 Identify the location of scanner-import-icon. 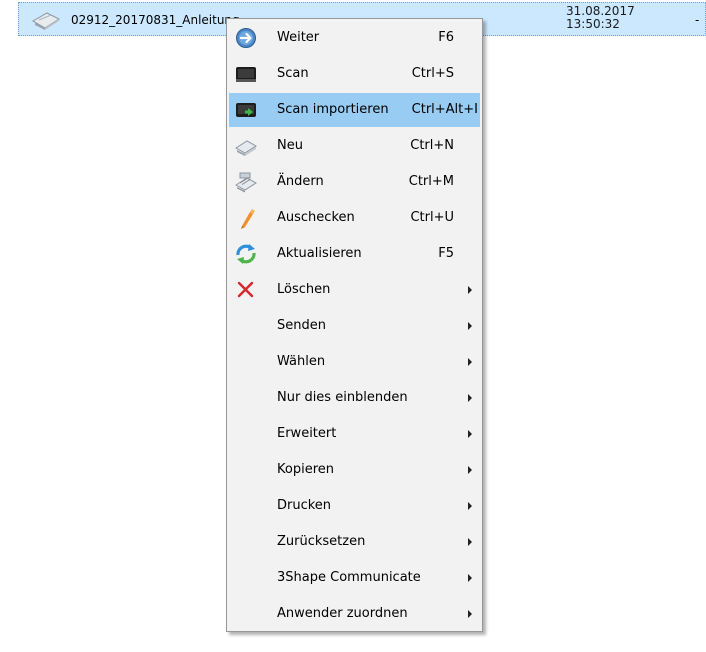
(246, 110).